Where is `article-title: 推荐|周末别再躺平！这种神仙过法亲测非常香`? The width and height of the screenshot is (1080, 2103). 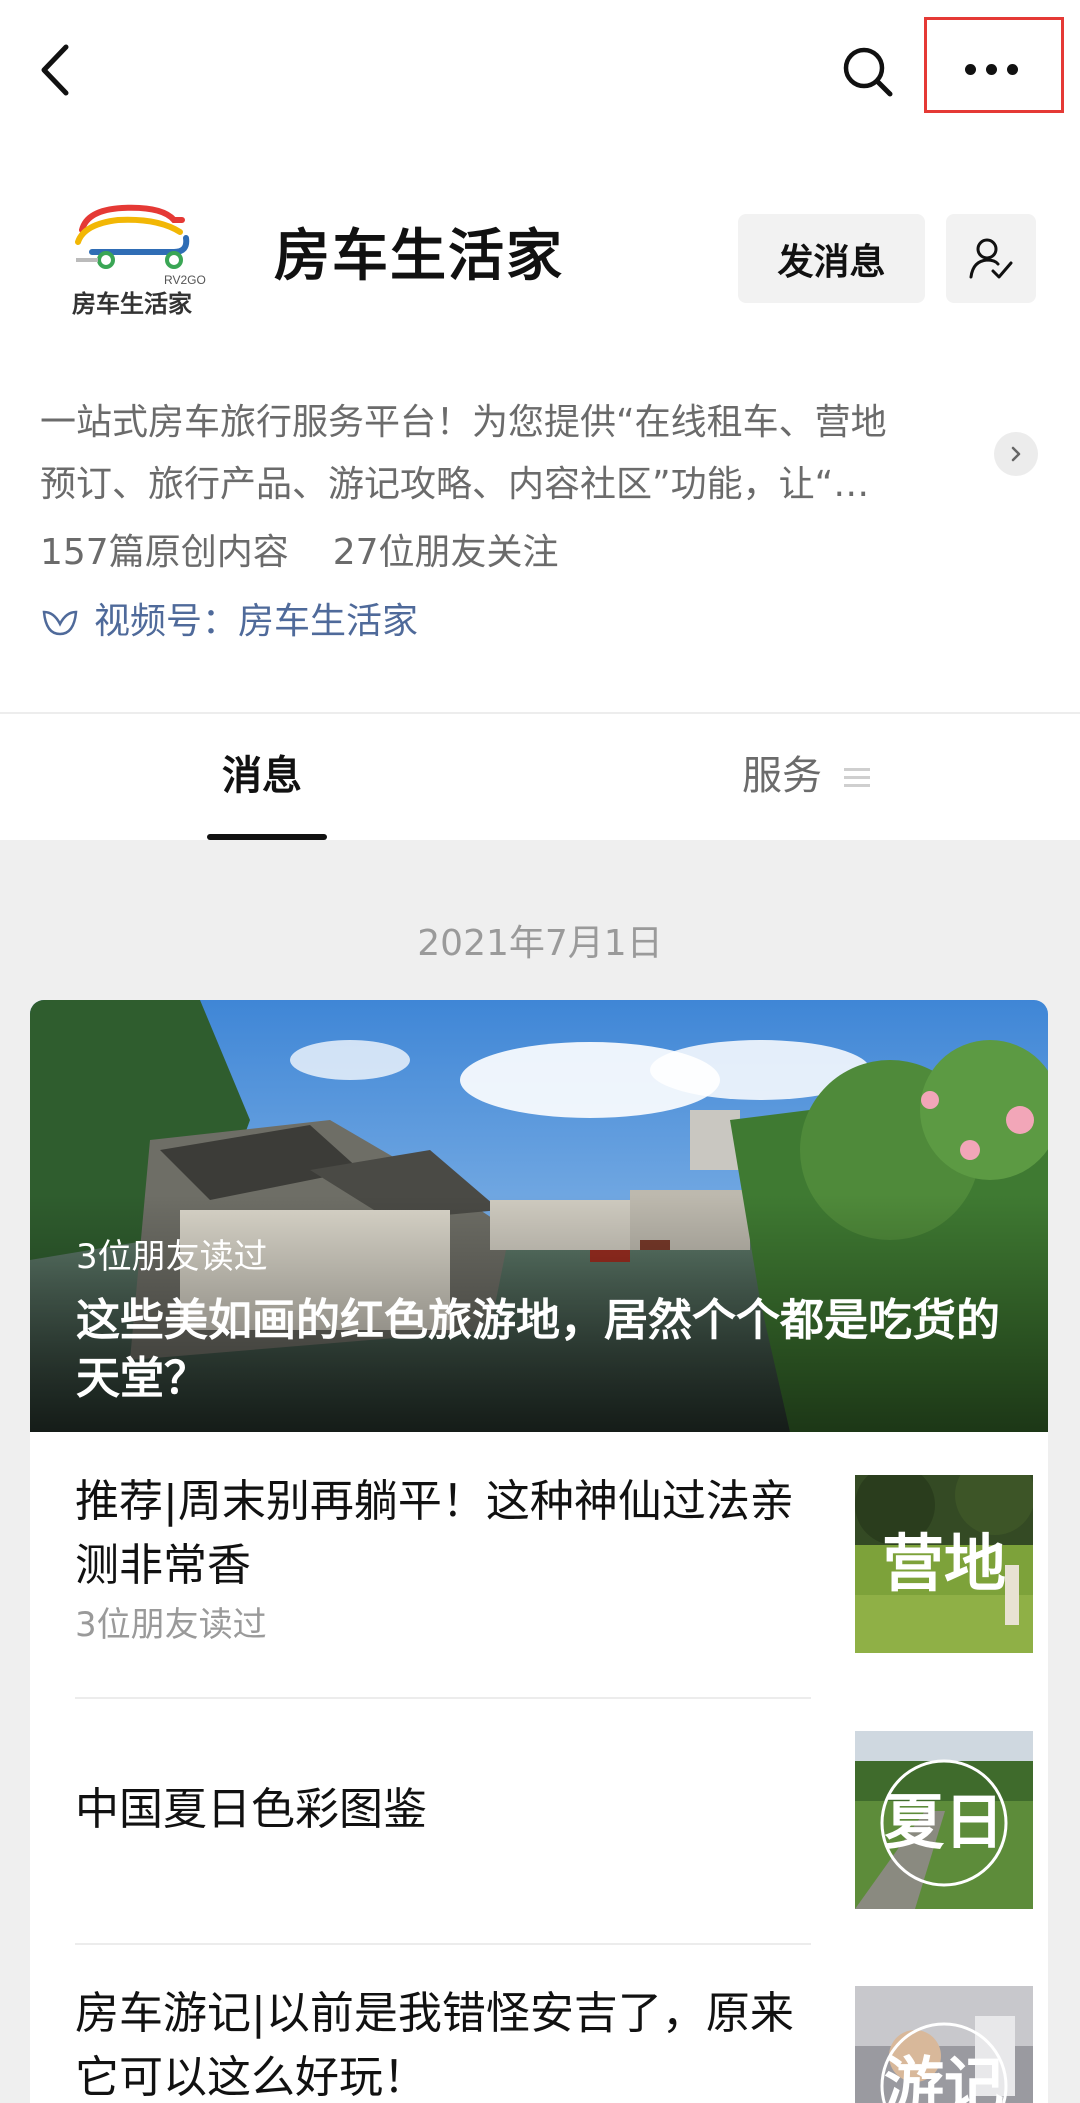
article-title: 推荐|周末别再躺平！这种神仙过法亲测非常香 is located at coordinates (434, 1533).